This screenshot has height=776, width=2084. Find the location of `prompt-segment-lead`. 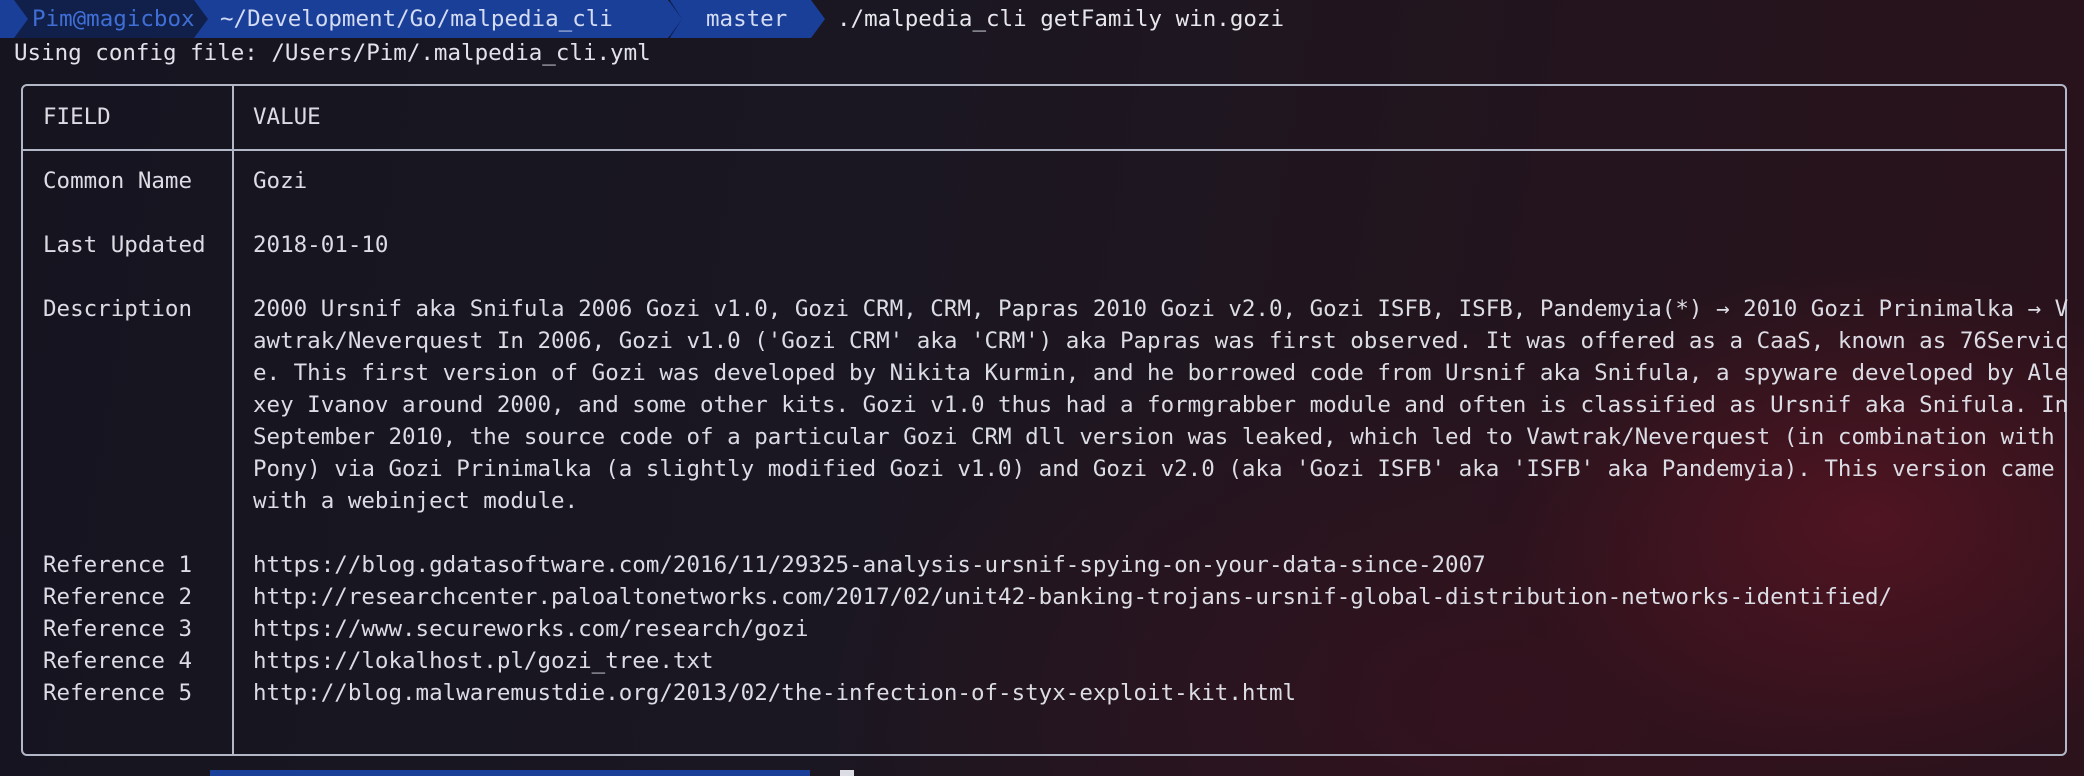

prompt-segment-lead is located at coordinates (14, 19).